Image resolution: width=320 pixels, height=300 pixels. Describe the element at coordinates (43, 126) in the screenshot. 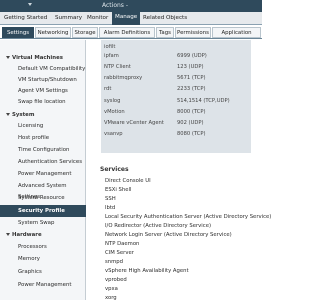

I see `sidebar-item-licensing: Licensing` at that location.